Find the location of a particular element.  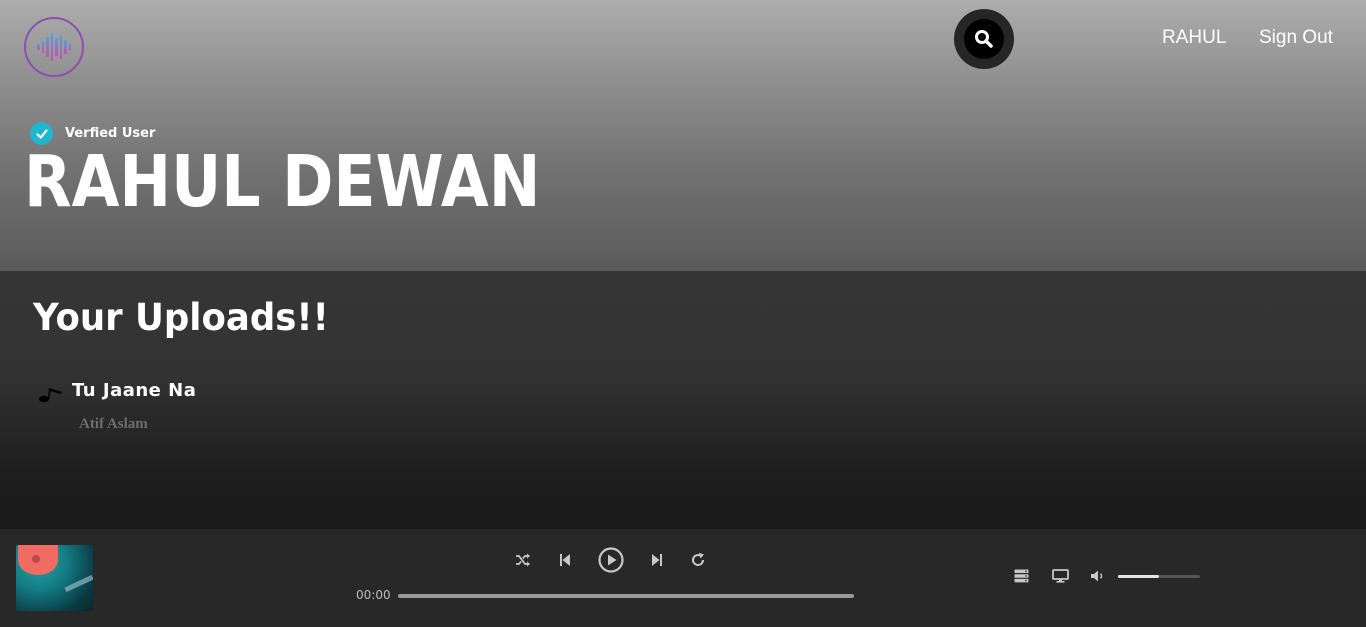

next-icon is located at coordinates (657, 560).